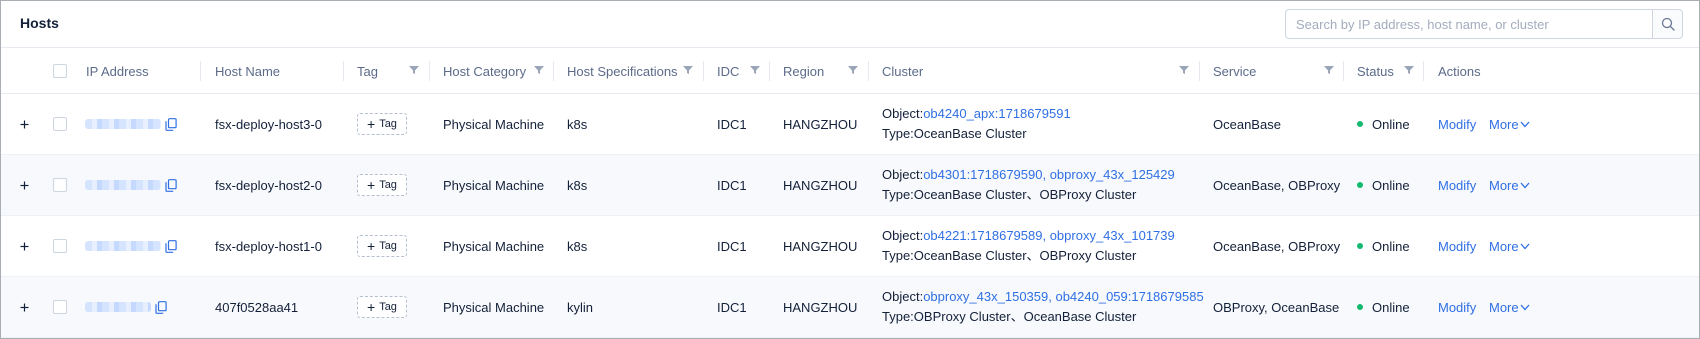 The height and width of the screenshot is (339, 1700). What do you see at coordinates (819, 71) in the screenshot?
I see `column-region: Region` at bounding box center [819, 71].